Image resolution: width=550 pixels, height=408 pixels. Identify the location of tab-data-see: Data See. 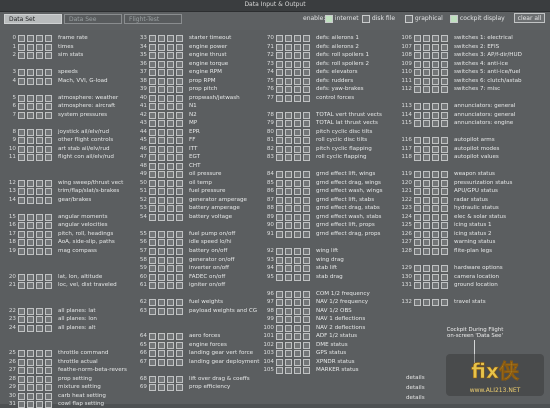
(93, 19).